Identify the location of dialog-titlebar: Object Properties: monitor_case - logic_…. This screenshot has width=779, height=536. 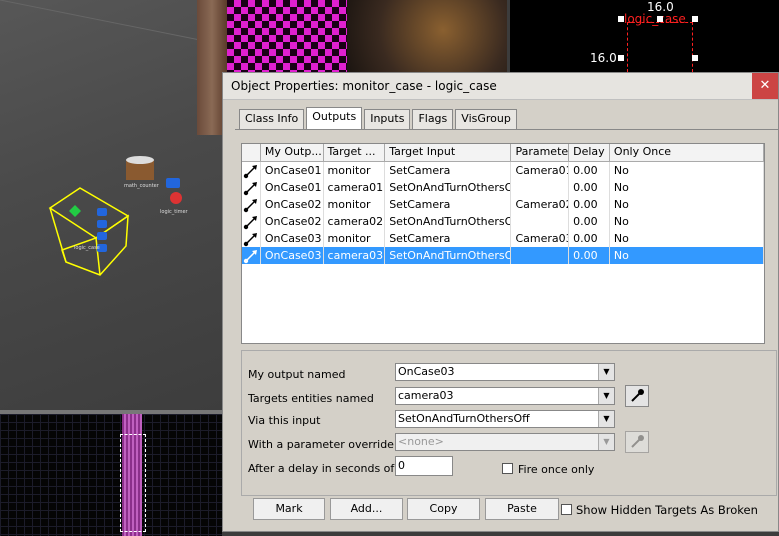
(500, 86).